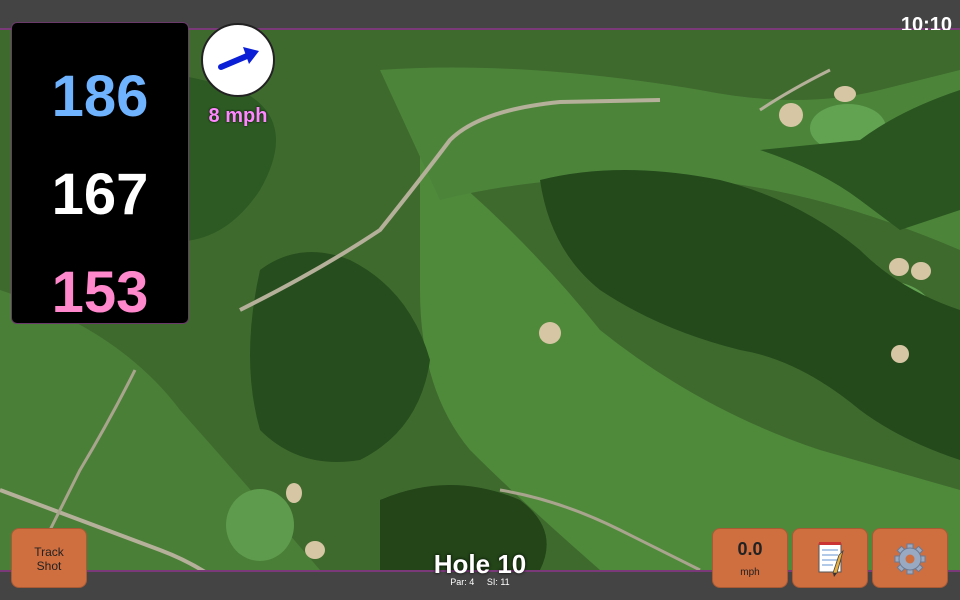  I want to click on gear-icon, so click(910, 559).